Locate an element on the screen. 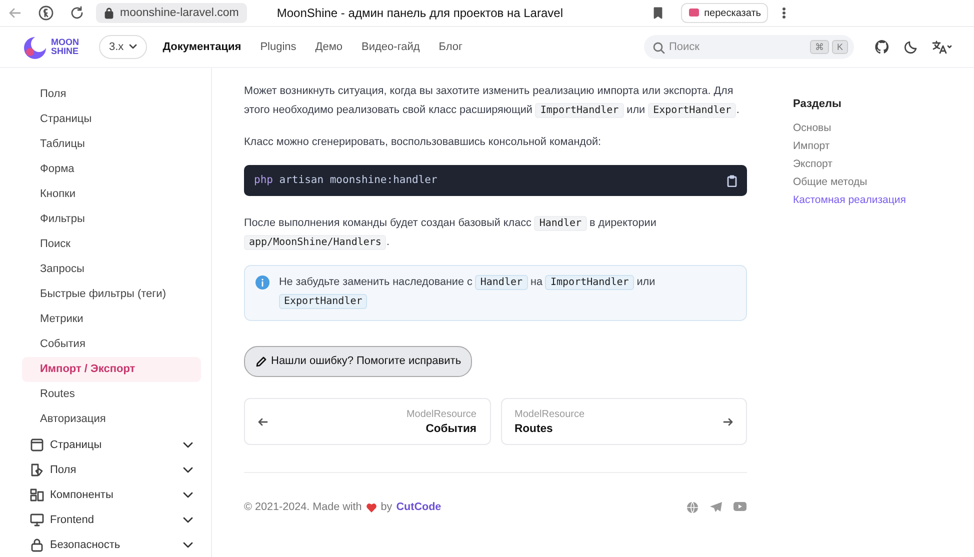  sidebar-item: Routes is located at coordinates (111, 394).